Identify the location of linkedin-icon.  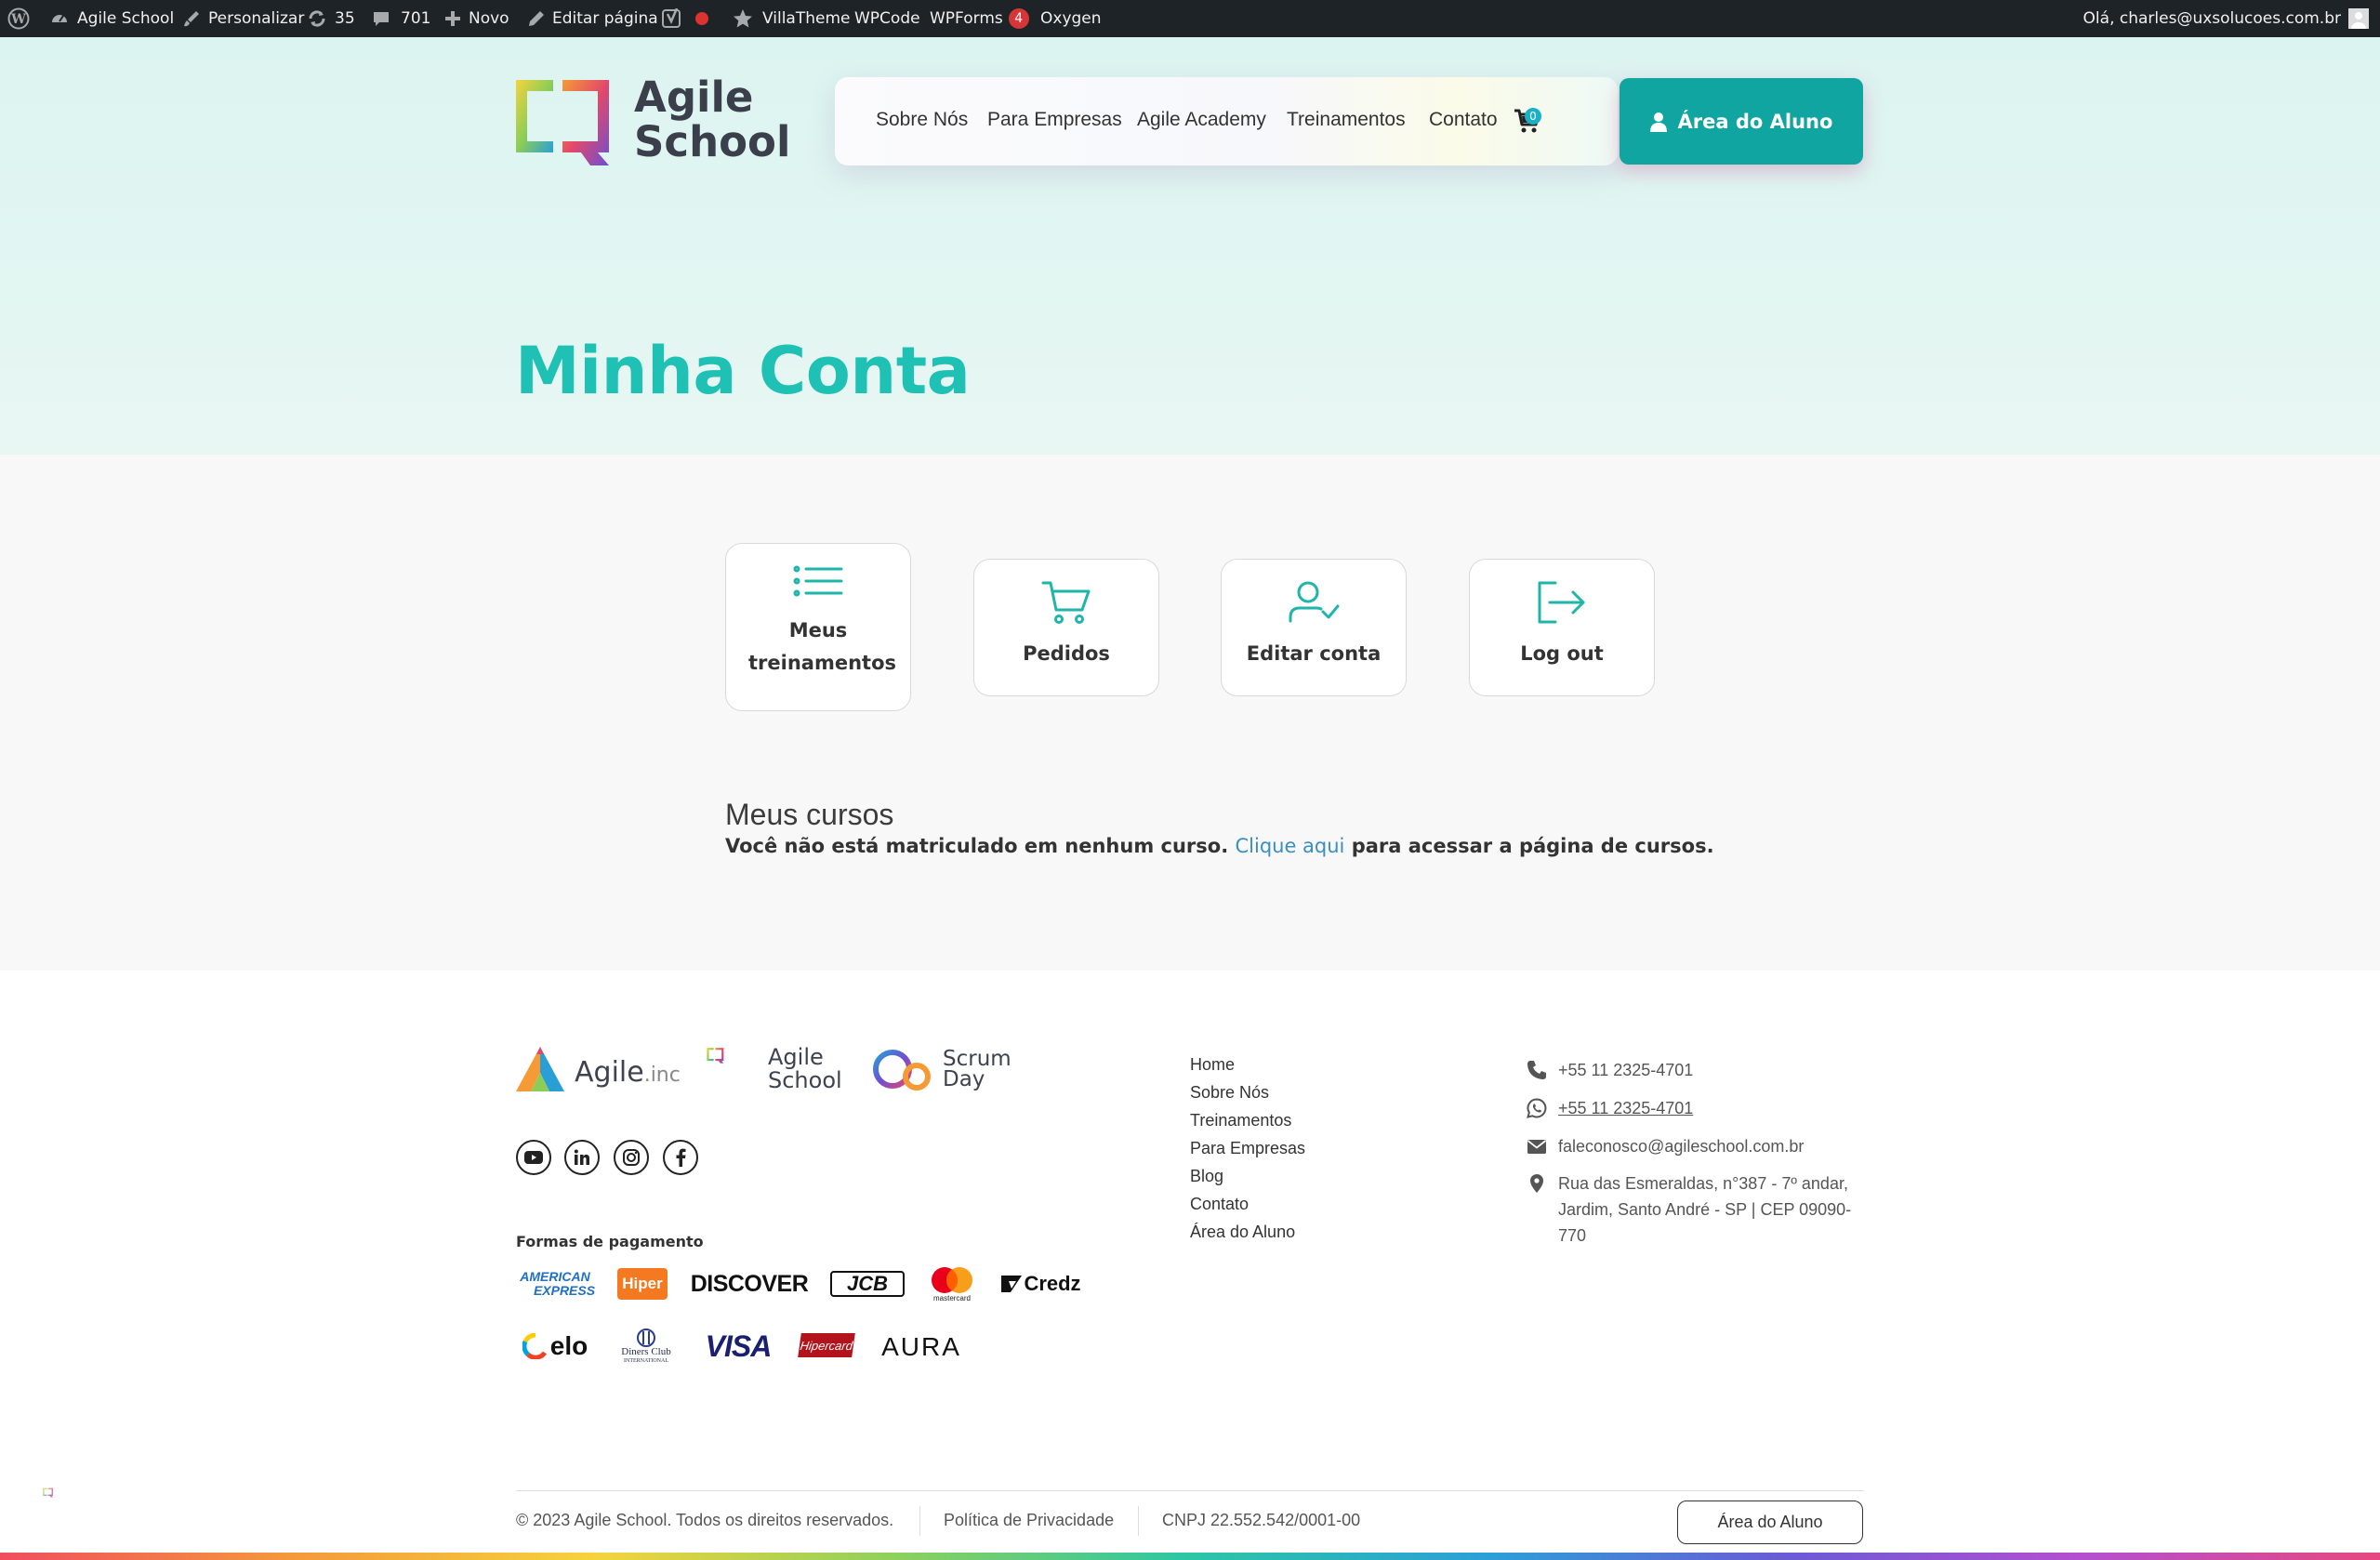
(581, 1157).